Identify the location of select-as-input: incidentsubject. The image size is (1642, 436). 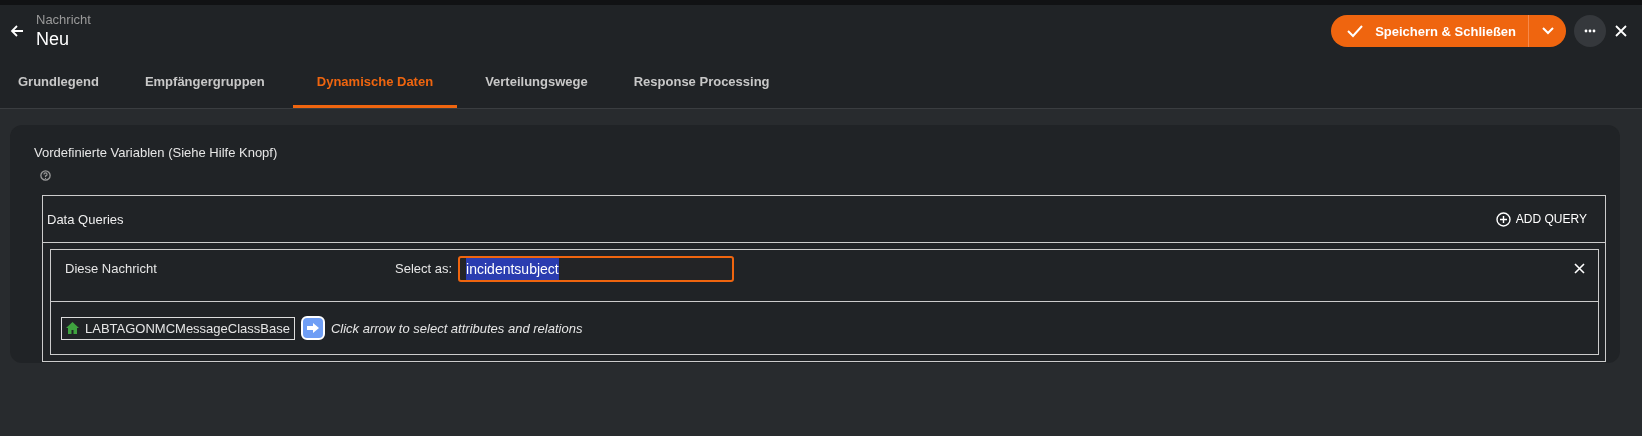
(596, 269).